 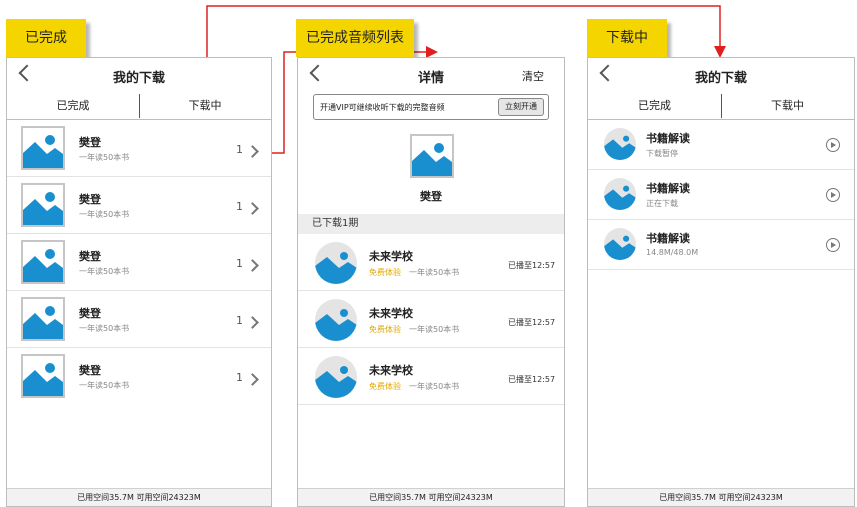 What do you see at coordinates (721, 145) in the screenshot?
I see `list-item: 书籍解读 下载暂停` at bounding box center [721, 145].